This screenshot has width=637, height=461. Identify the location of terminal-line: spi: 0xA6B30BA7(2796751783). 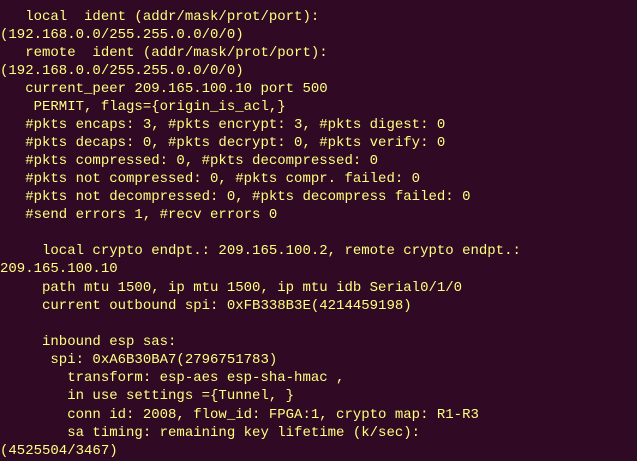
(139, 360).